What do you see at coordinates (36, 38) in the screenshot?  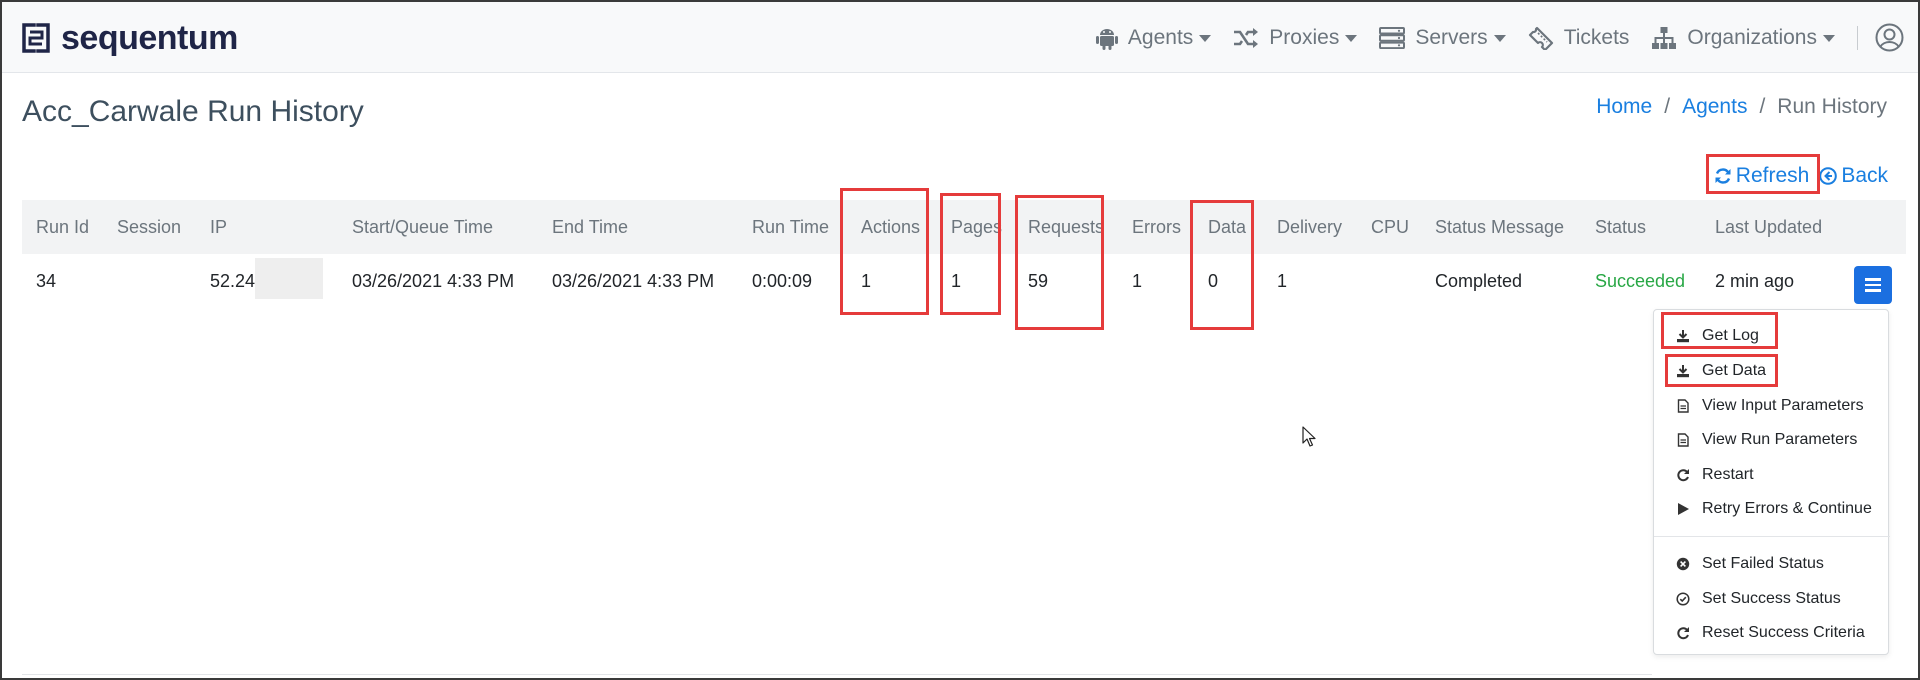 I see `sequentum-logo-icon` at bounding box center [36, 38].